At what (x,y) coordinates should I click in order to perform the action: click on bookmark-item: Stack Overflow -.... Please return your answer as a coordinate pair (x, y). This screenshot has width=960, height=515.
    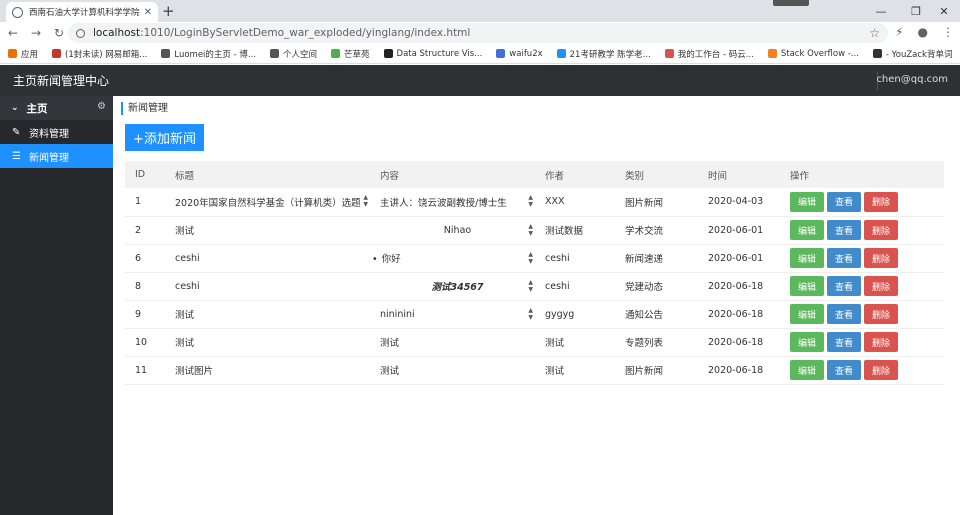
    Looking at the image, I should click on (813, 54).